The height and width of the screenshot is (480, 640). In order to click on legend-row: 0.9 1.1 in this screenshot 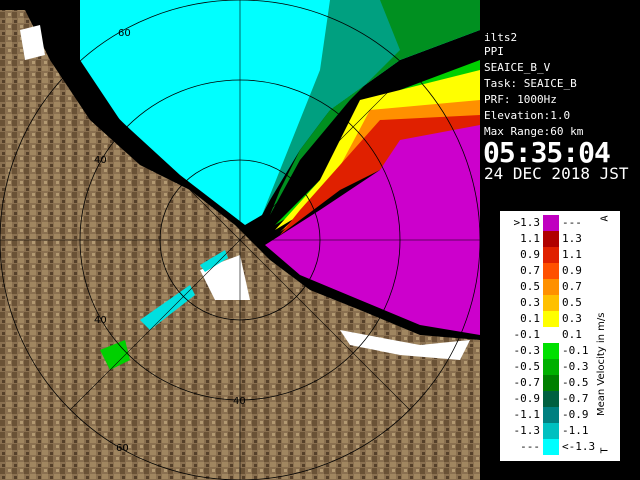, I will do `click(560, 255)`.